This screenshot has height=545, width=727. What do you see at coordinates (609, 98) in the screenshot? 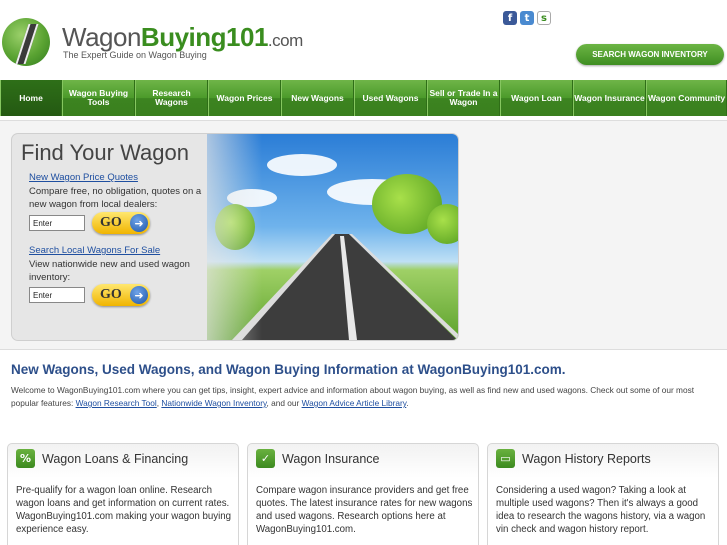
I see `nav-item-insurance: Wagon Insurance` at bounding box center [609, 98].